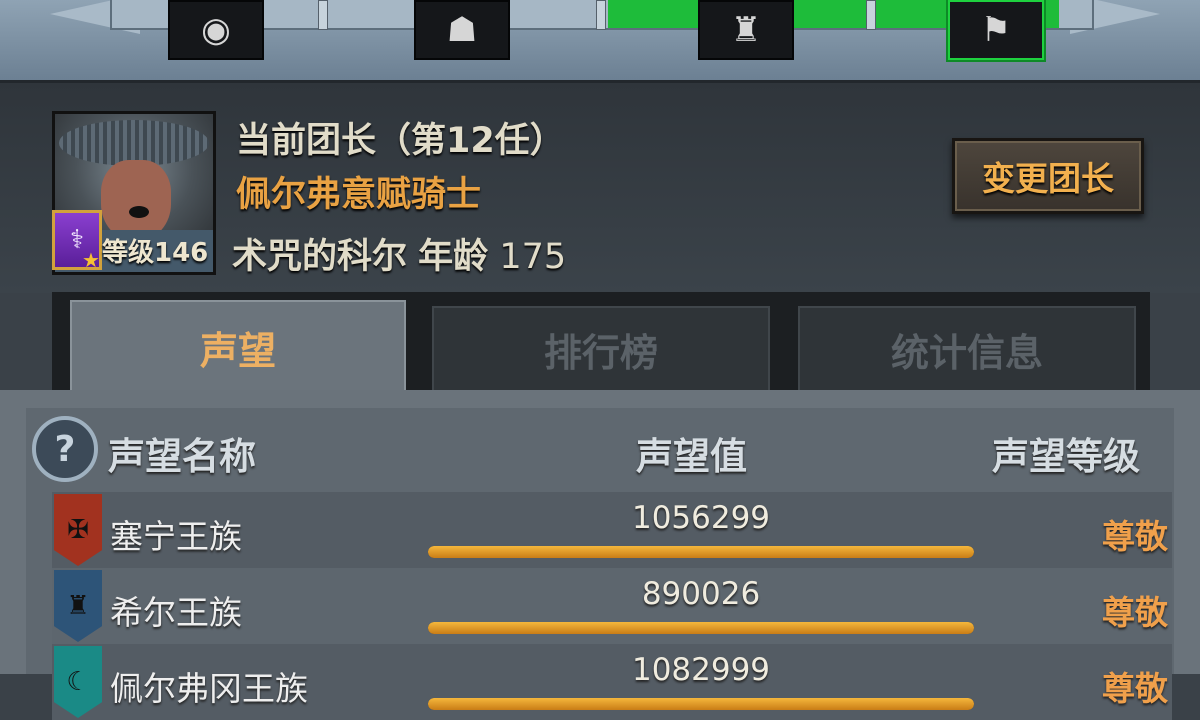  I want to click on reputation-row: ✠ 塞宁王族 1056299 尊敬, so click(612, 530).